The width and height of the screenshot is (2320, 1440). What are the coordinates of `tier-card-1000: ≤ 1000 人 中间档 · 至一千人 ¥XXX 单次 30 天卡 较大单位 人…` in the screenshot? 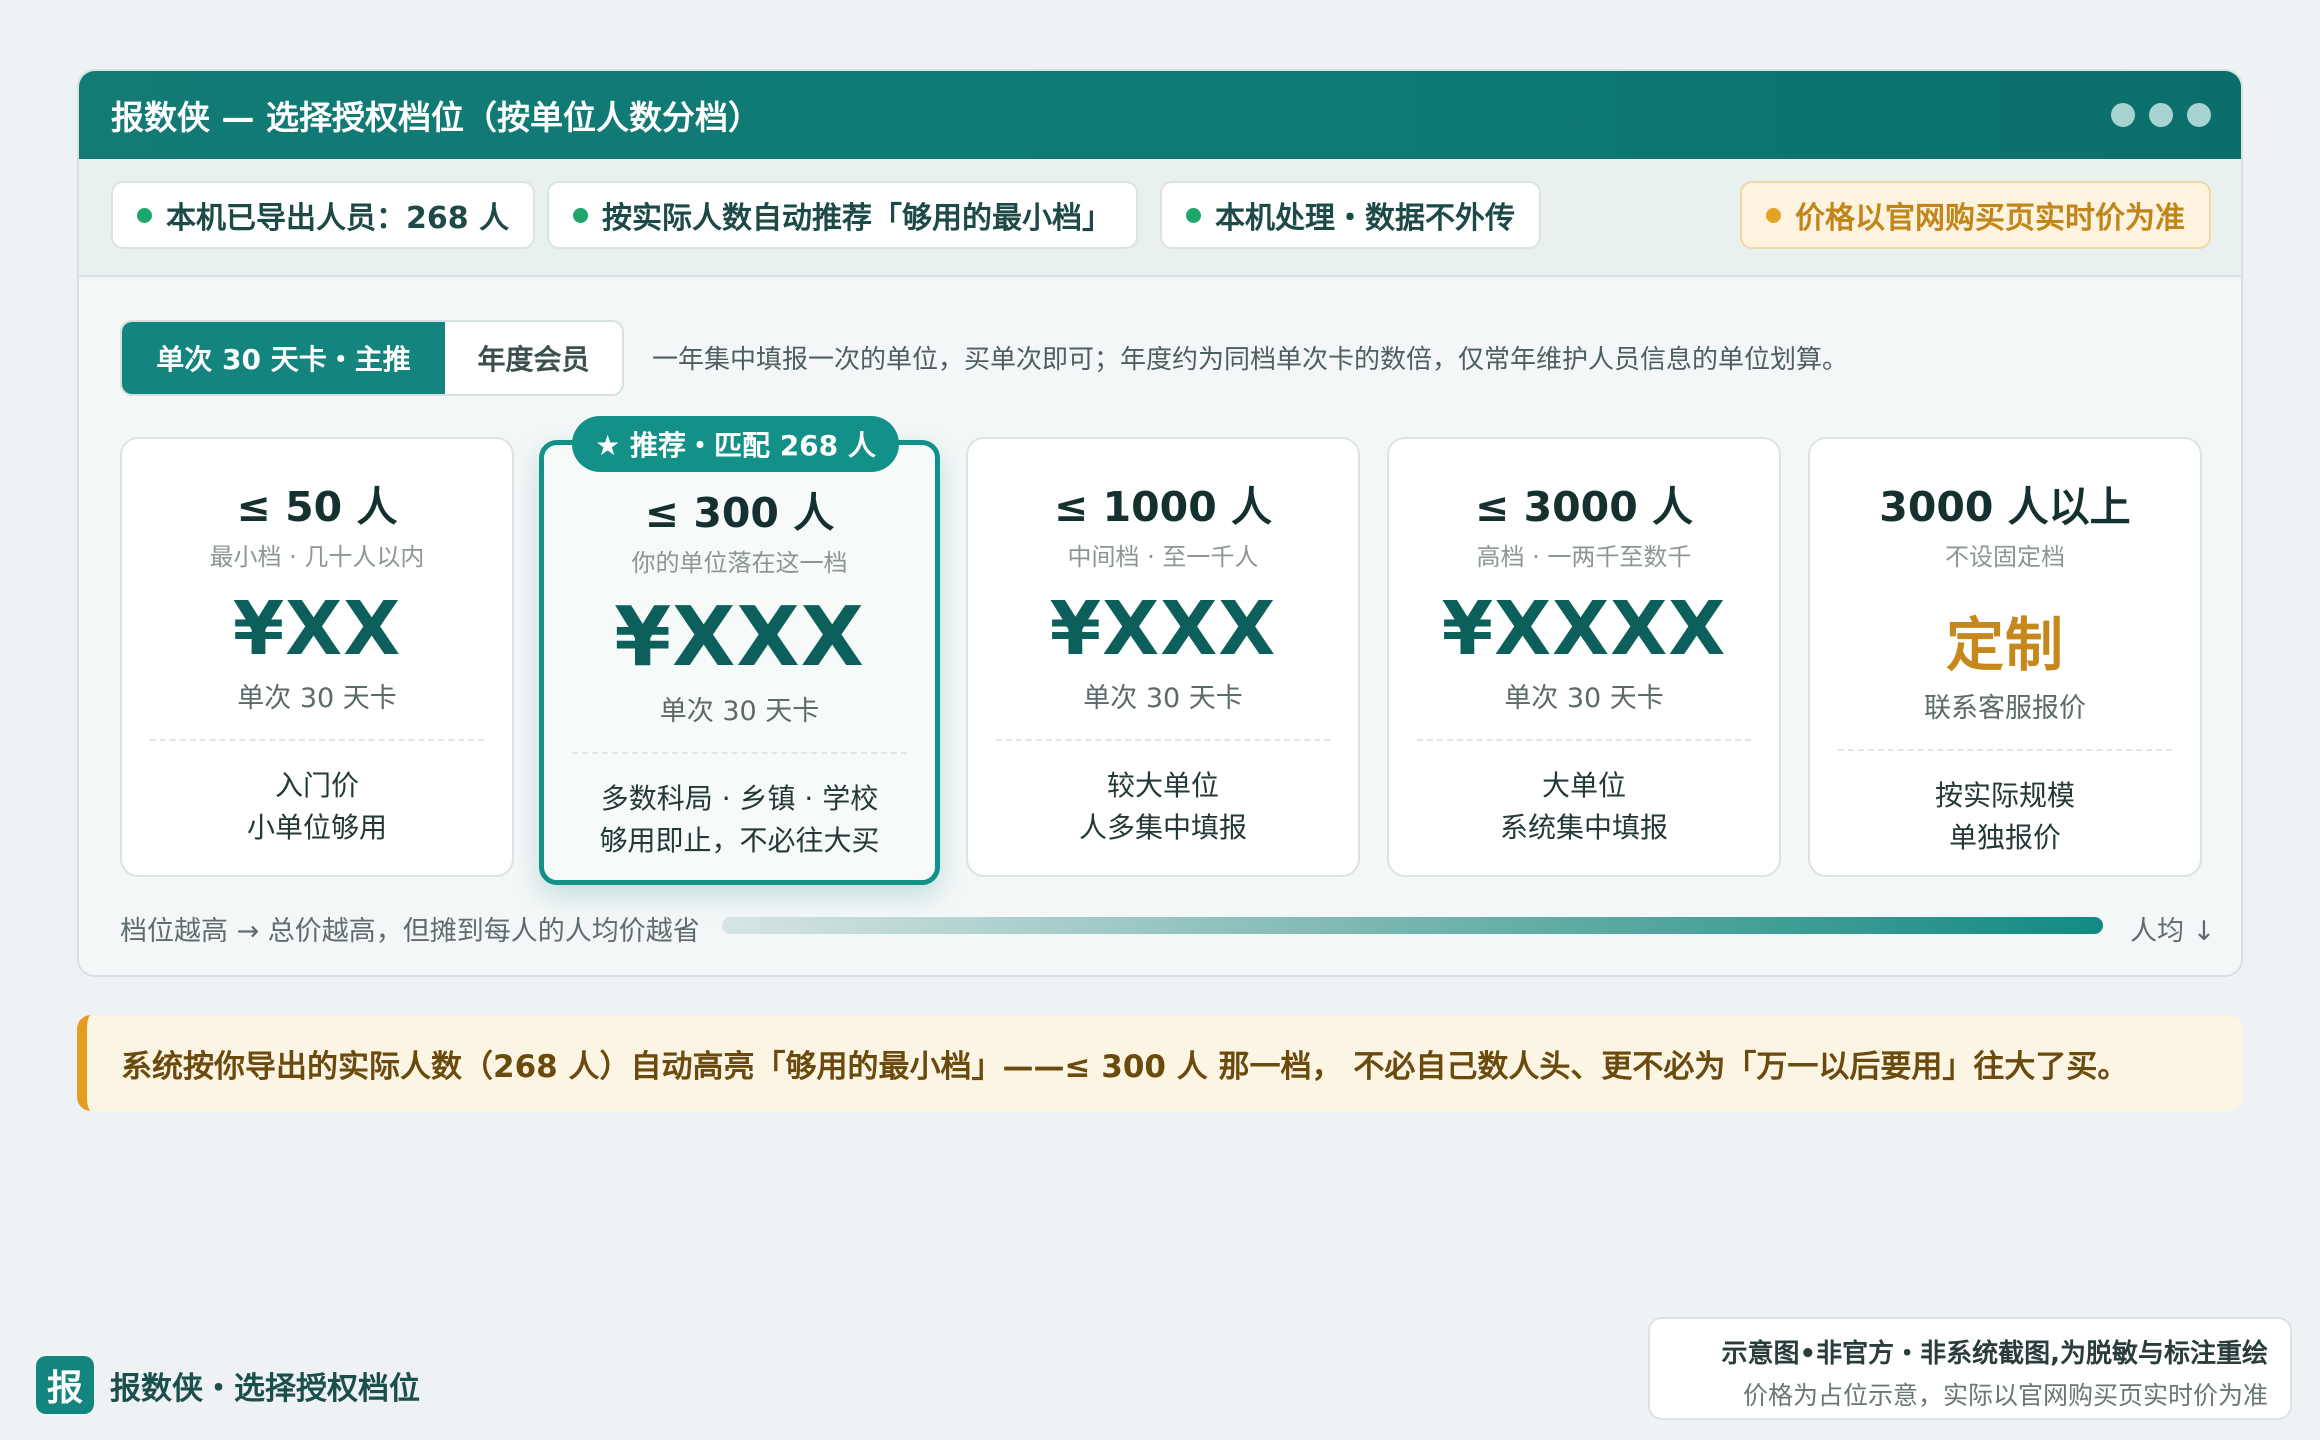 It's located at (1163, 657).